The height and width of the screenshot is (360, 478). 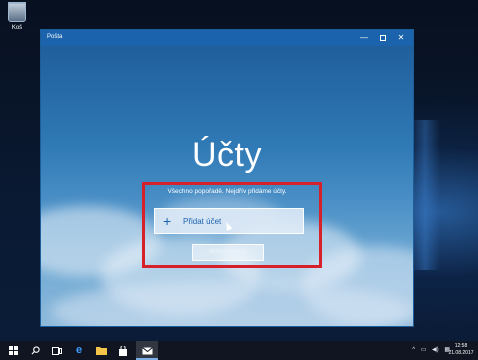 I want to click on network-icon: ▭, so click(x=424, y=350).